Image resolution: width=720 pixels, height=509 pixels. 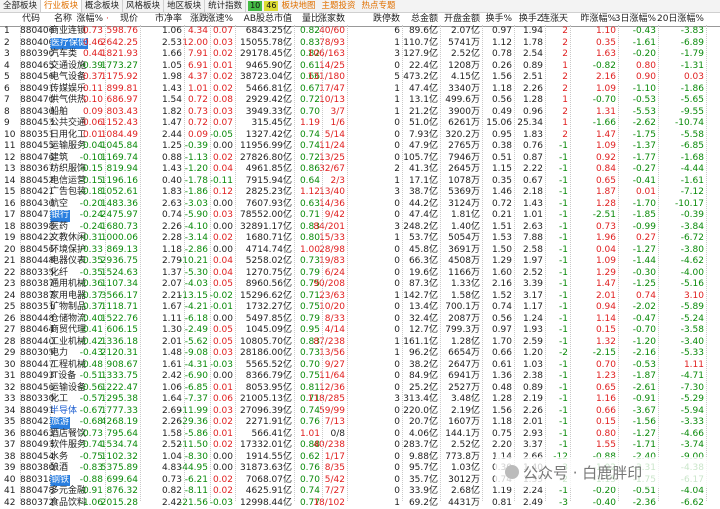 I want to click on cell-speed-pct: 0.04, so click(x=223, y=170).